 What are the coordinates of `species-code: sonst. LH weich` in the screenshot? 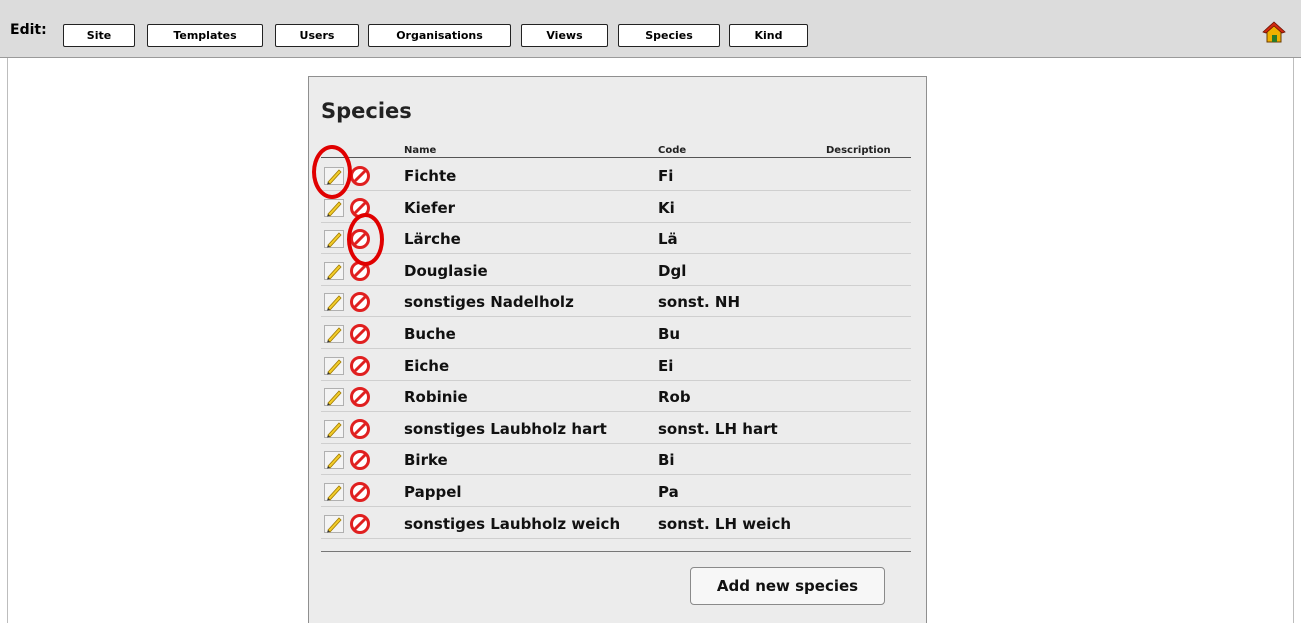 It's located at (725, 523).